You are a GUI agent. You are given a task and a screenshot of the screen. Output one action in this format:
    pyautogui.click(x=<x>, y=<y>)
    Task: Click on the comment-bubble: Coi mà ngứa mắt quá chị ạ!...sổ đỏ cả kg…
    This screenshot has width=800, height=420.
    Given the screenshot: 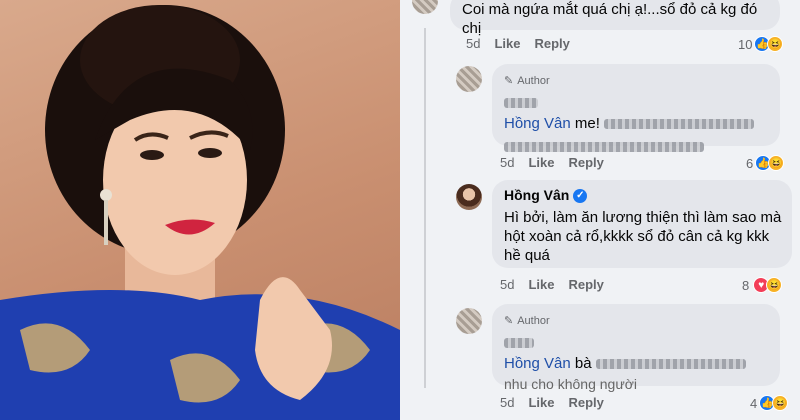 What is the action you would take?
    pyautogui.click(x=615, y=18)
    